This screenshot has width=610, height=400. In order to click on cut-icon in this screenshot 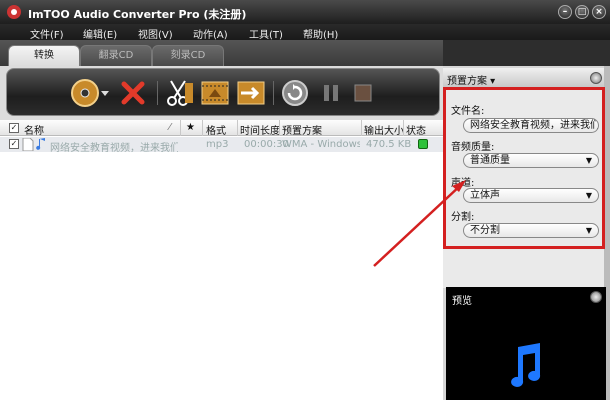, I will do `click(179, 93)`.